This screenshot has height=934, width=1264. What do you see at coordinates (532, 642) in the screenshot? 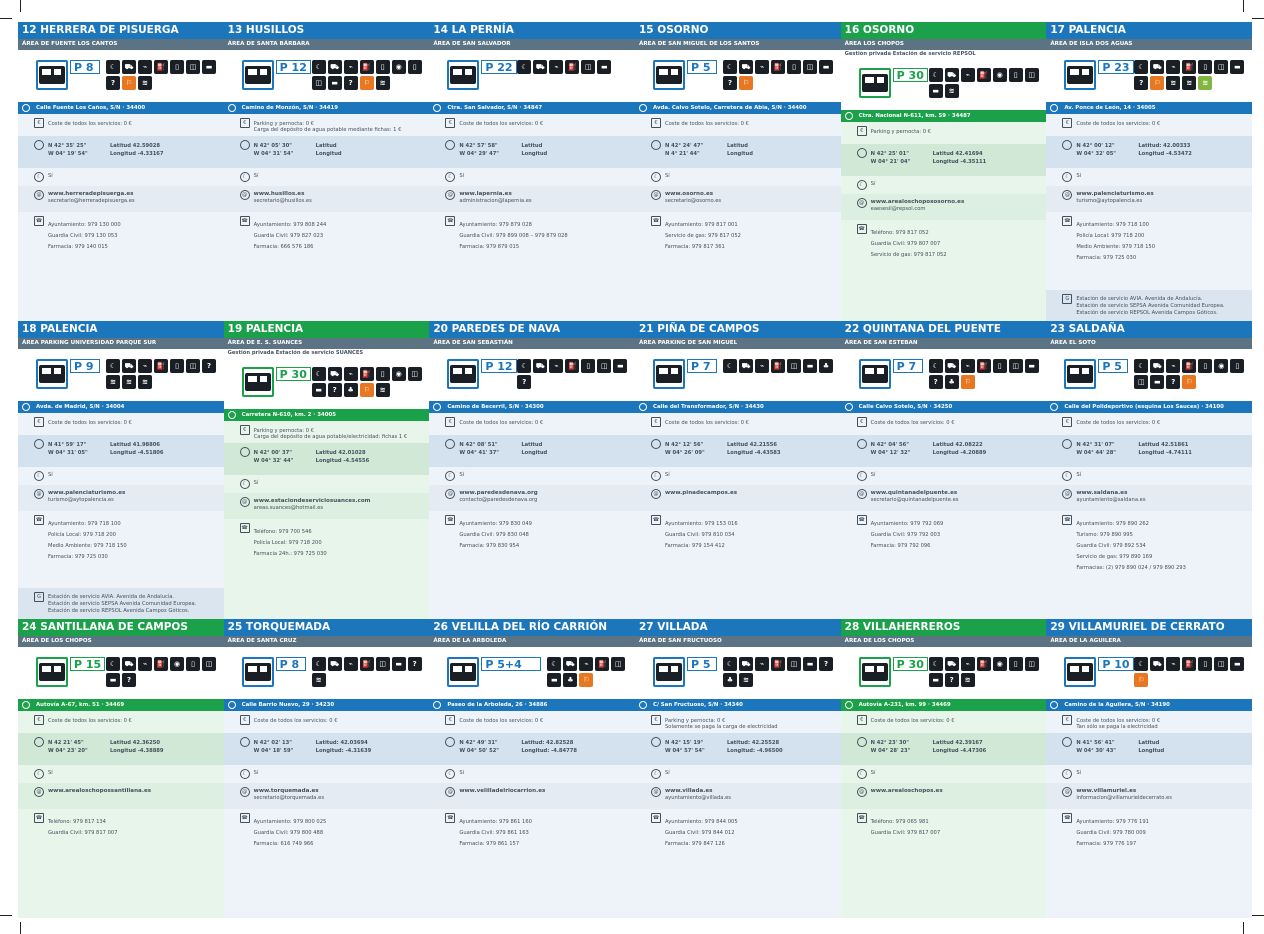
I see `card-area-name: ÁREA DE LA ARBOLEDA` at bounding box center [532, 642].